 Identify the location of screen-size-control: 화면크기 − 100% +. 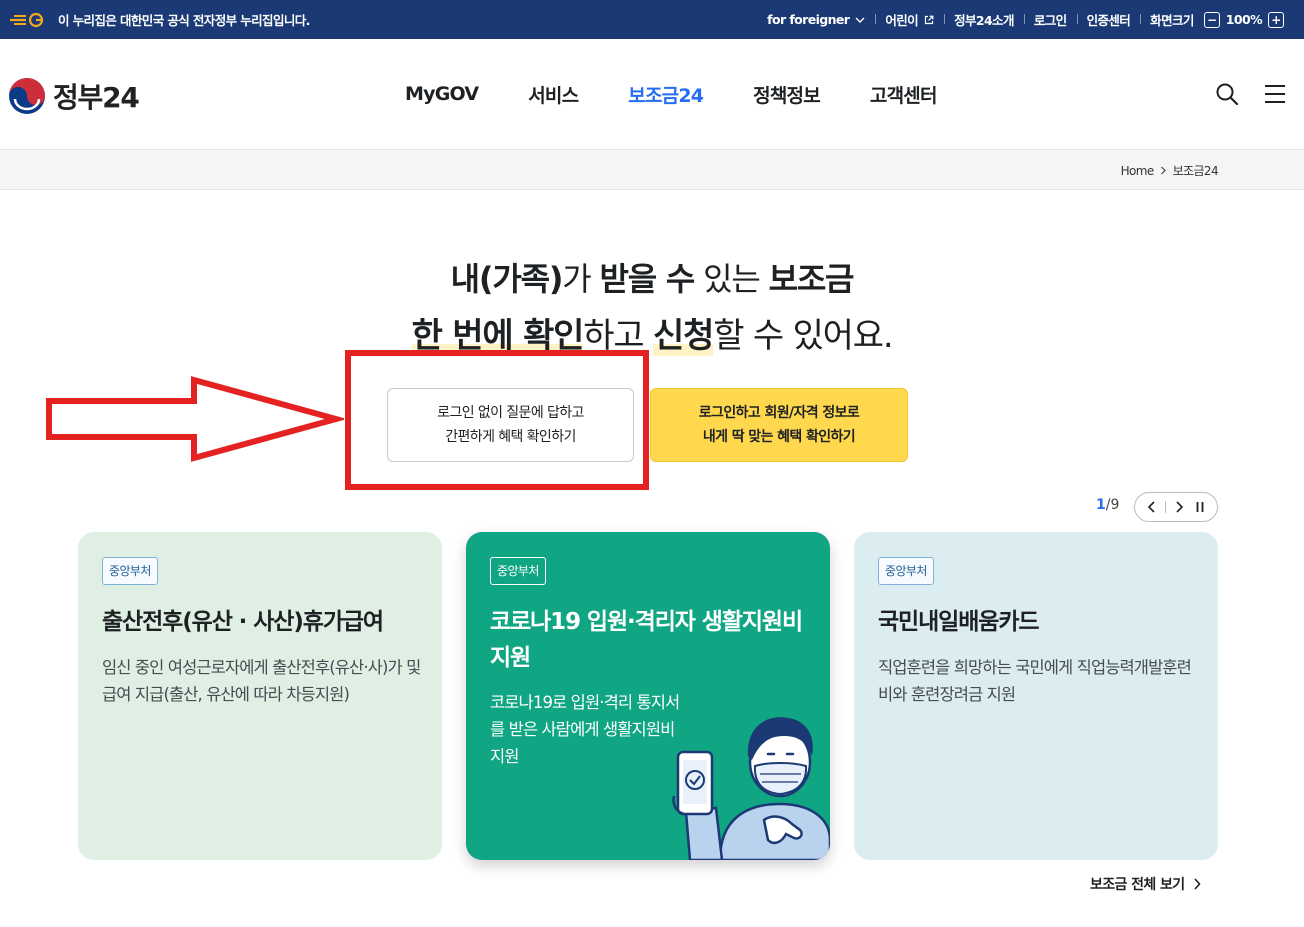
(1219, 19).